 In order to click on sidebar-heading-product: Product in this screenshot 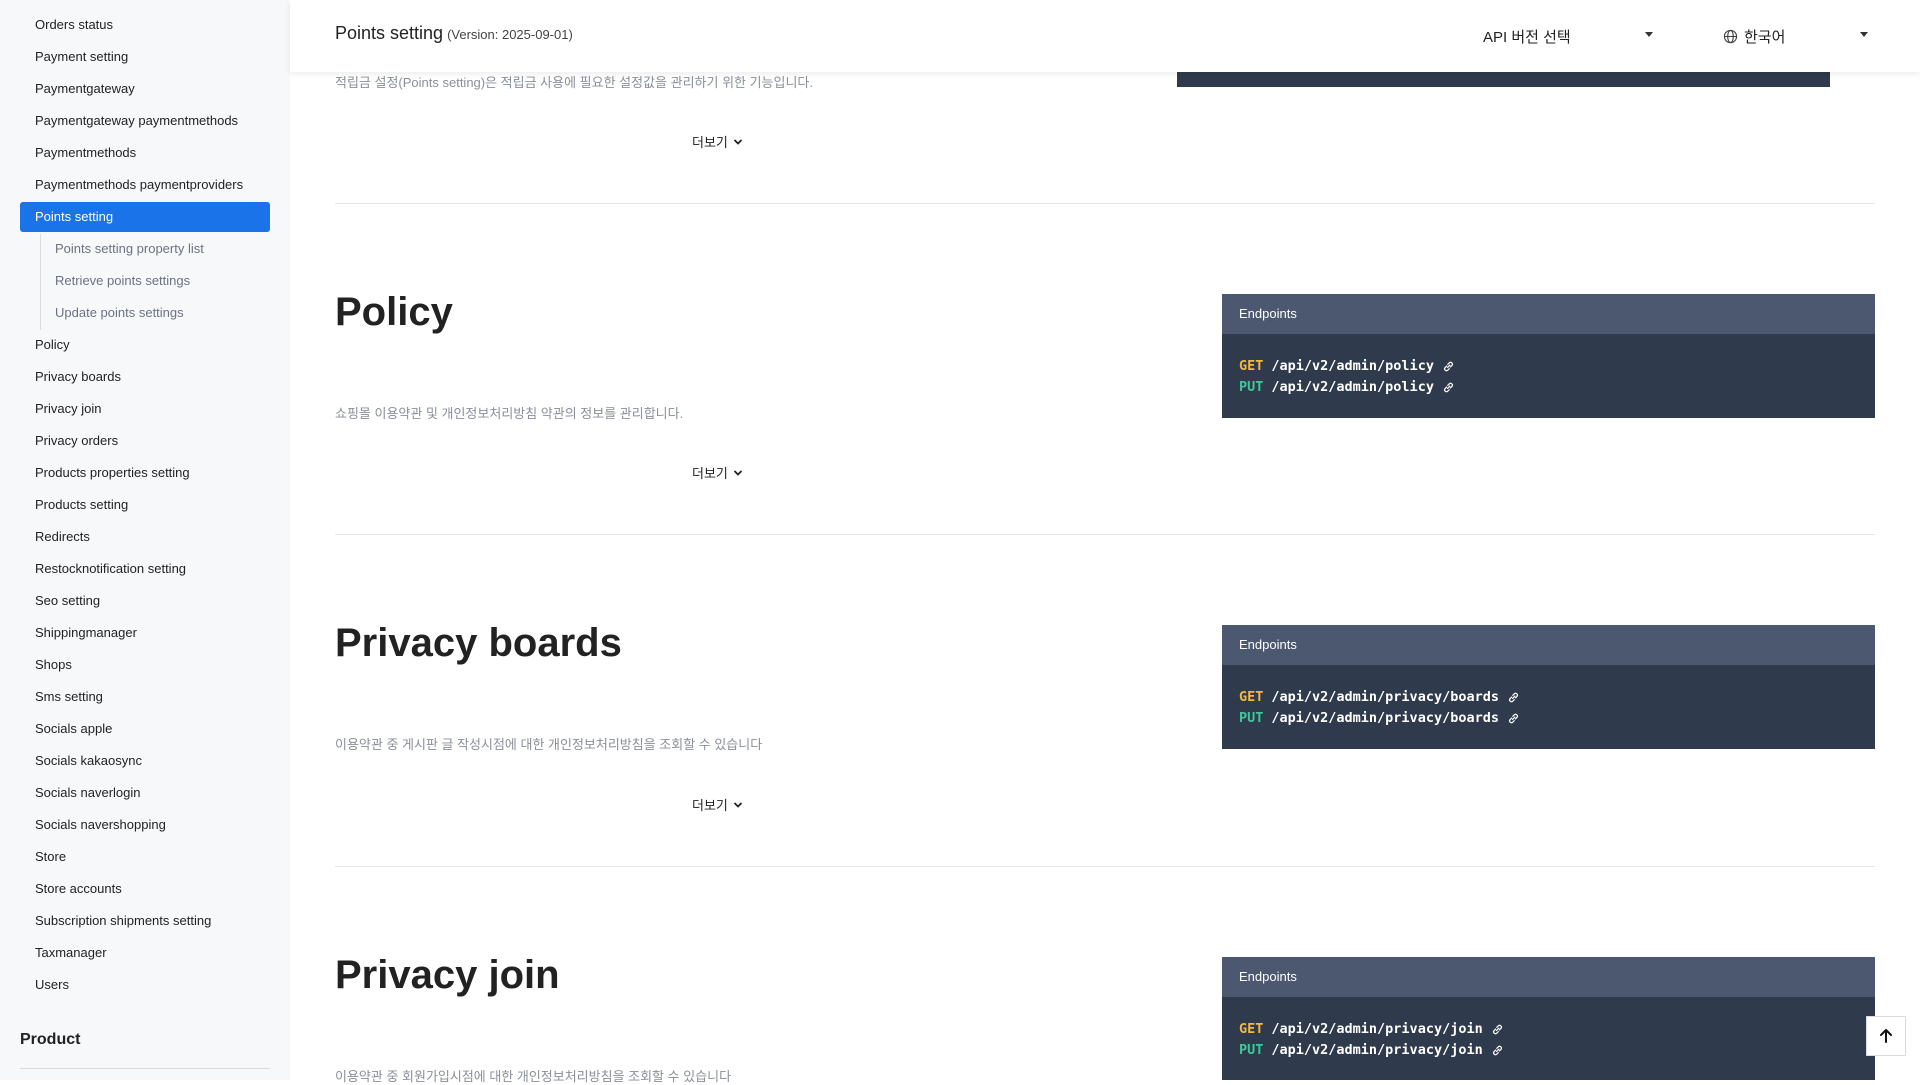, I will do `click(50, 1040)`.